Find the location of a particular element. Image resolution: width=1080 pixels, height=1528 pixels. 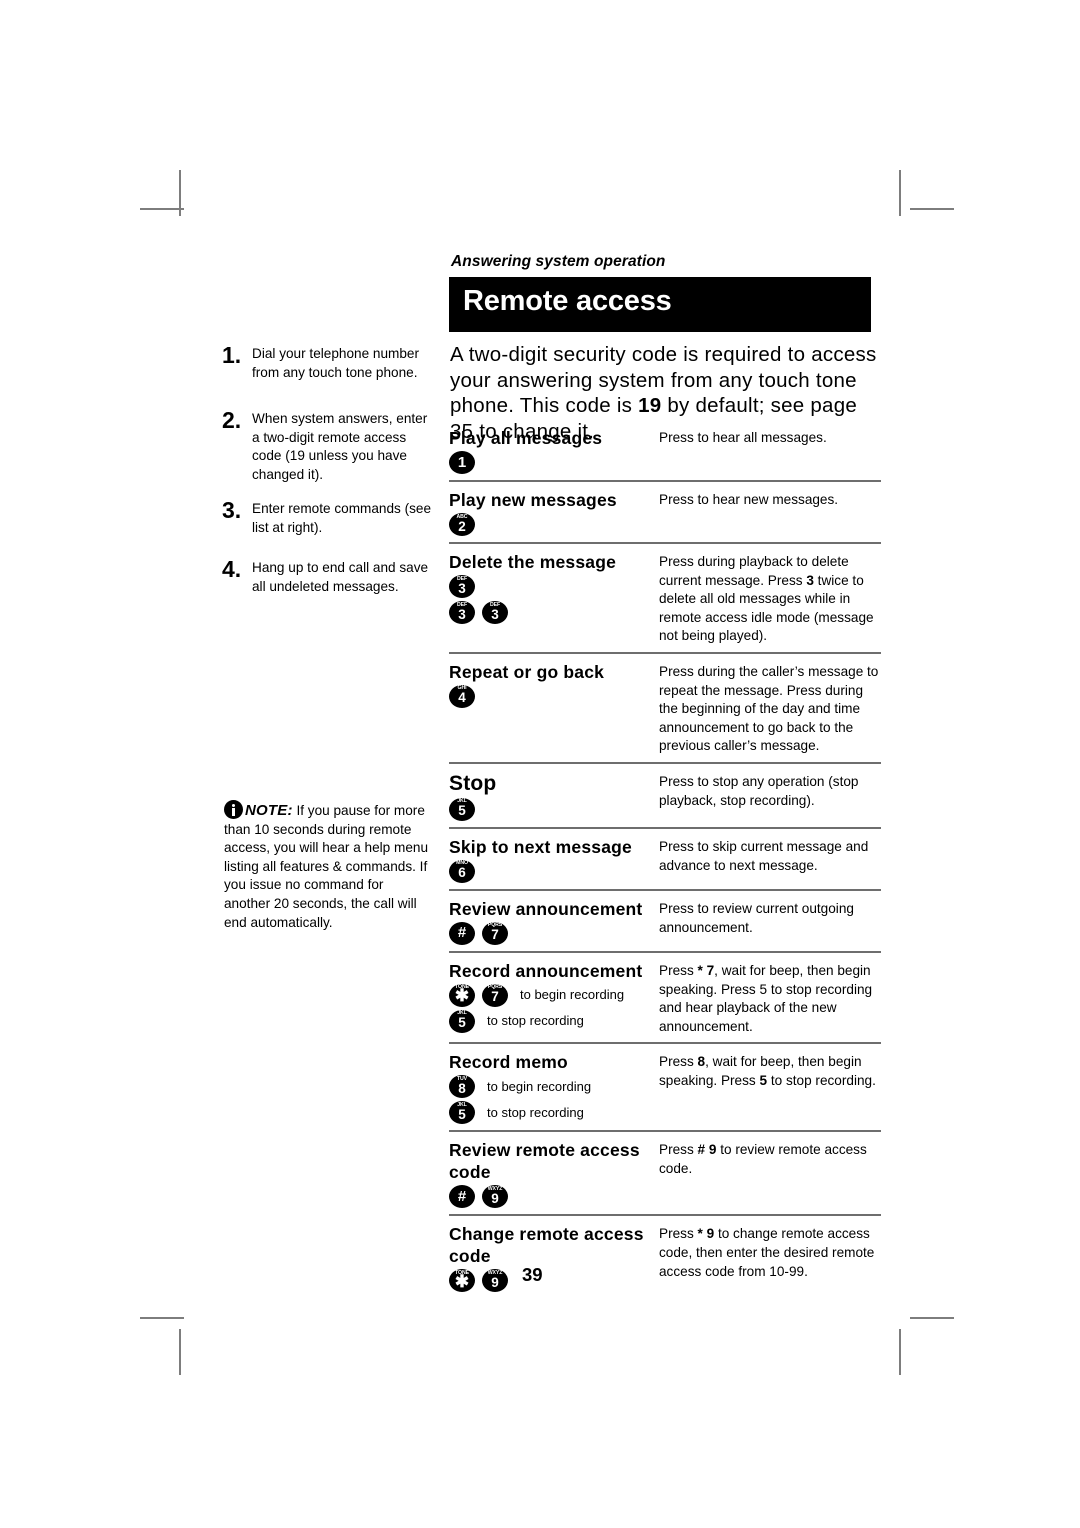

key-sequence: DEF 3 is located at coordinates (550, 586).